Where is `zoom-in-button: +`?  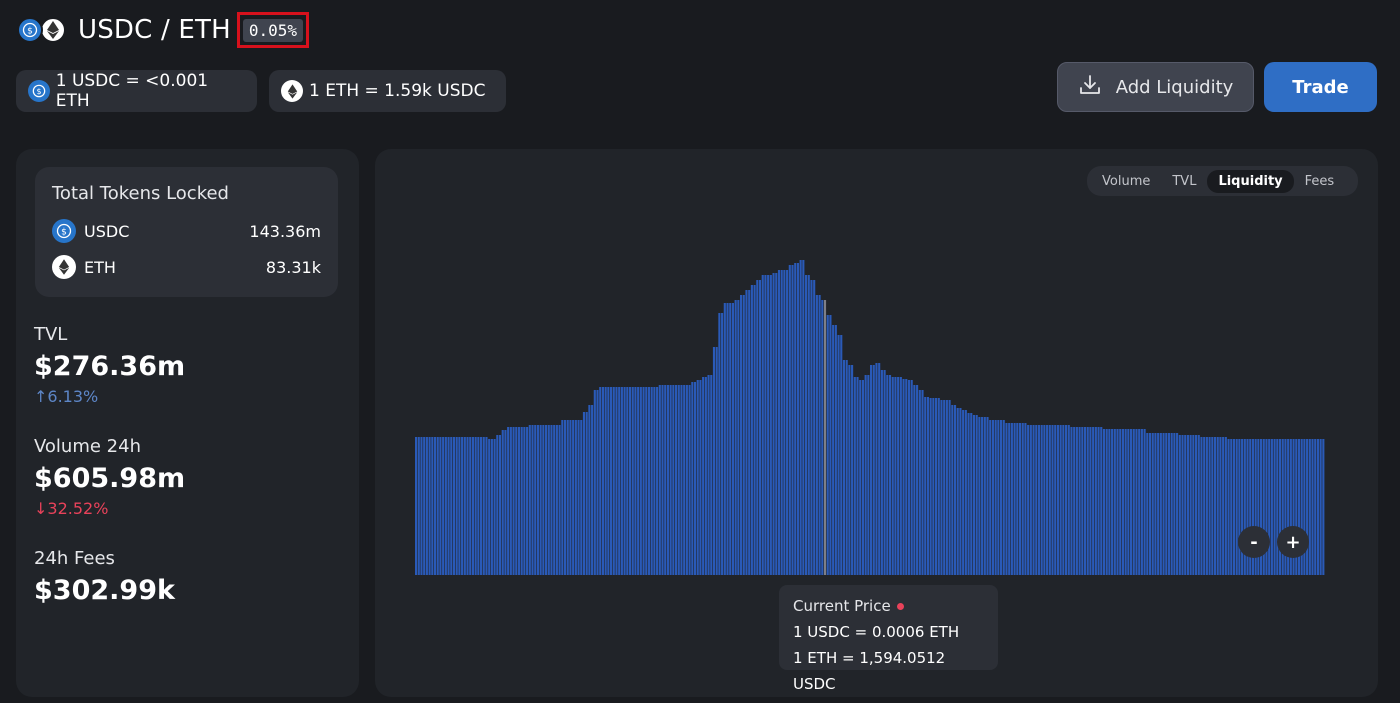 zoom-in-button: + is located at coordinates (1293, 542).